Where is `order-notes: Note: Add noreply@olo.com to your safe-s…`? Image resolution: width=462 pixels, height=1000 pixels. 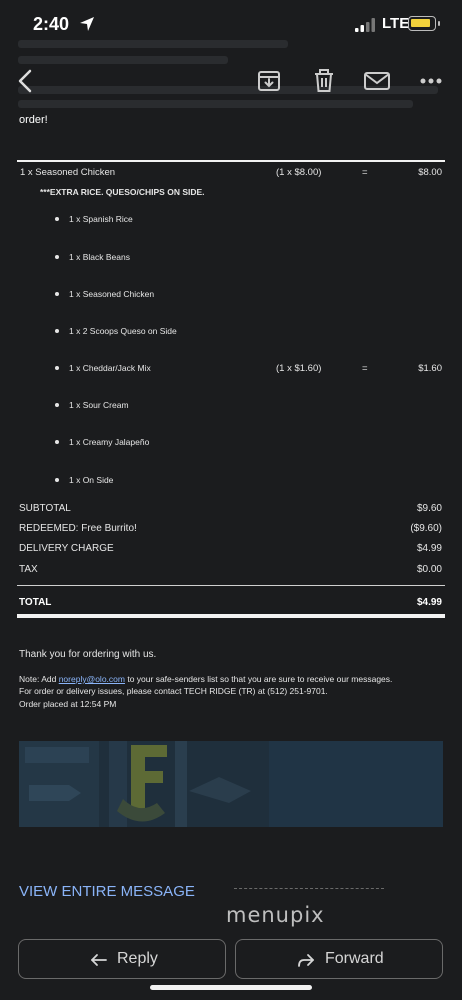
order-notes: Note: Add noreply@olo.com to your safe-s… is located at coordinates (206, 691).